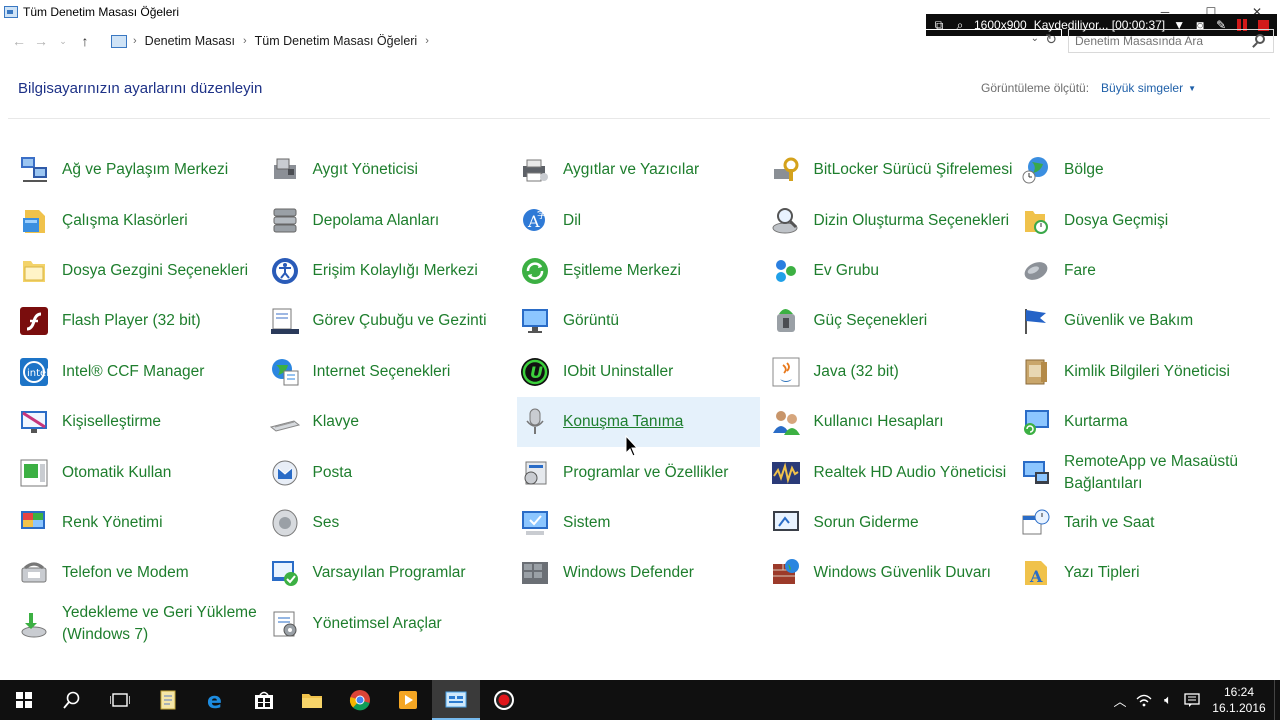  I want to click on taskbar-notepad, so click(168, 700).